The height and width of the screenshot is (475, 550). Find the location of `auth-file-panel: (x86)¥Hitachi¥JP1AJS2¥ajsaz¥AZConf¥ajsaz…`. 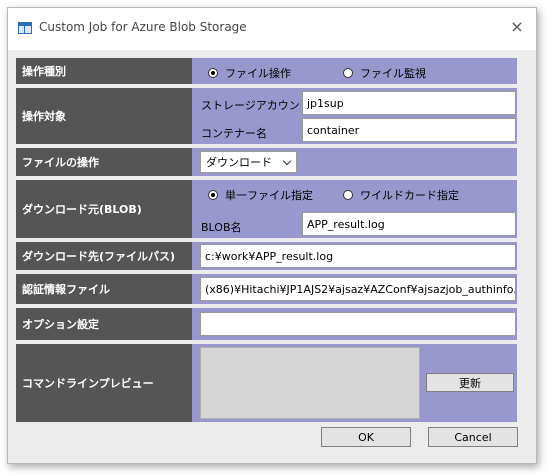

auth-file-panel: (x86)¥Hitachi¥JP1AJS2¥ajsaz¥AZConf¥ajsaz… is located at coordinates (354, 289).